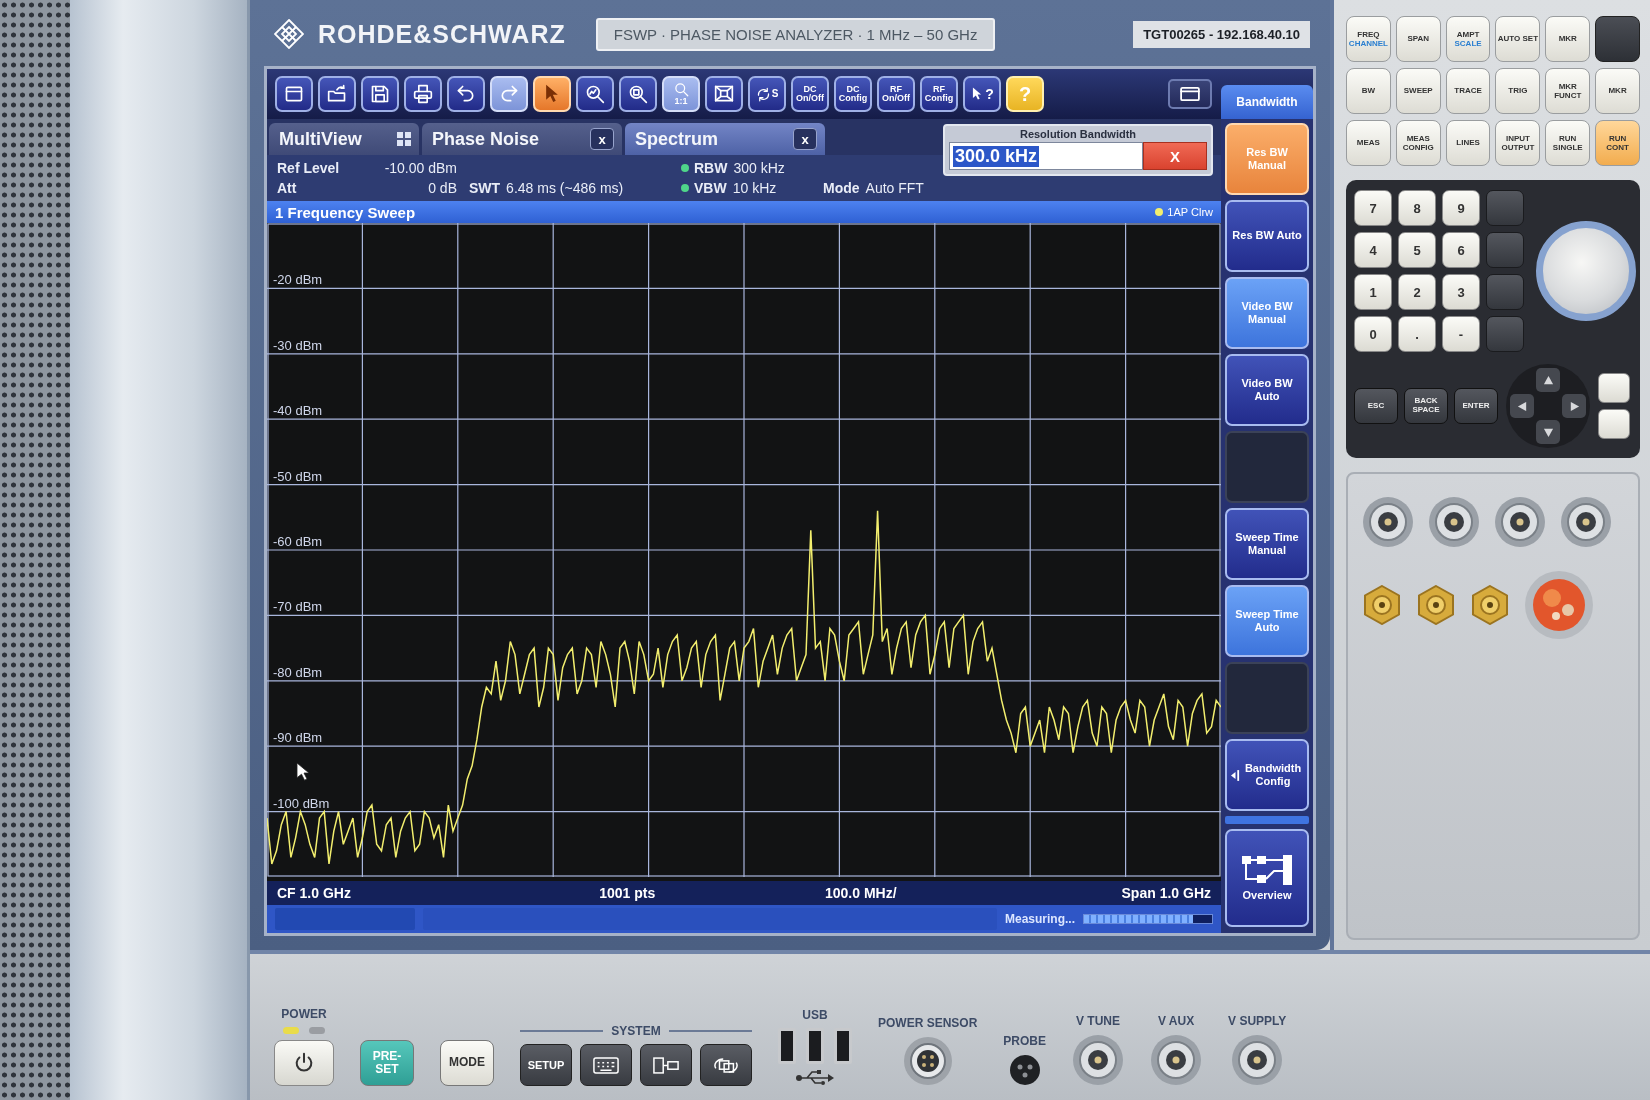 Image resolution: width=1650 pixels, height=1100 pixels. I want to click on digit-key: 9, so click(1461, 208).